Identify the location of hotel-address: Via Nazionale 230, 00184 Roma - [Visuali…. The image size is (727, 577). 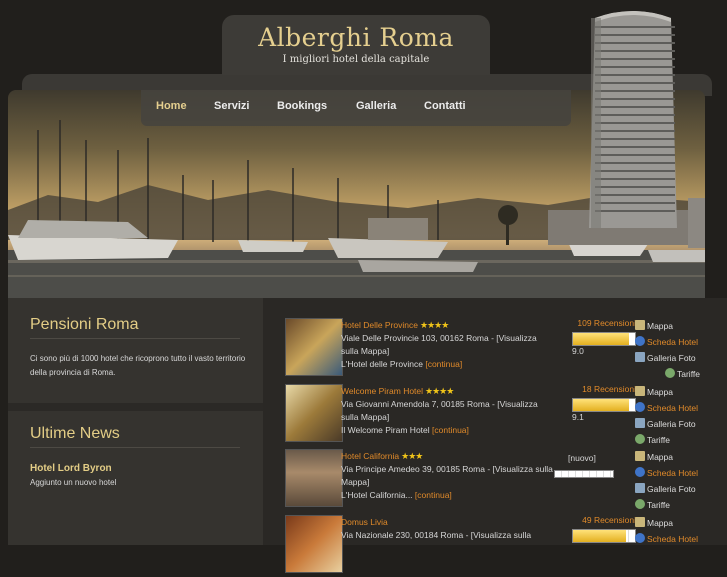
(448, 535).